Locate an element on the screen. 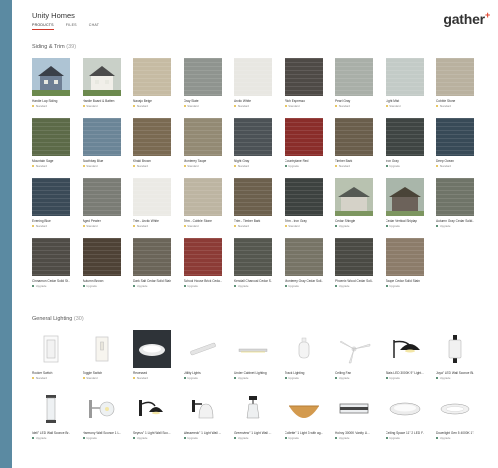 The height and width of the screenshot is (468, 498). product-card: Phoenix Wood Cedar Soli... Upgrade is located at coordinates (354, 268).